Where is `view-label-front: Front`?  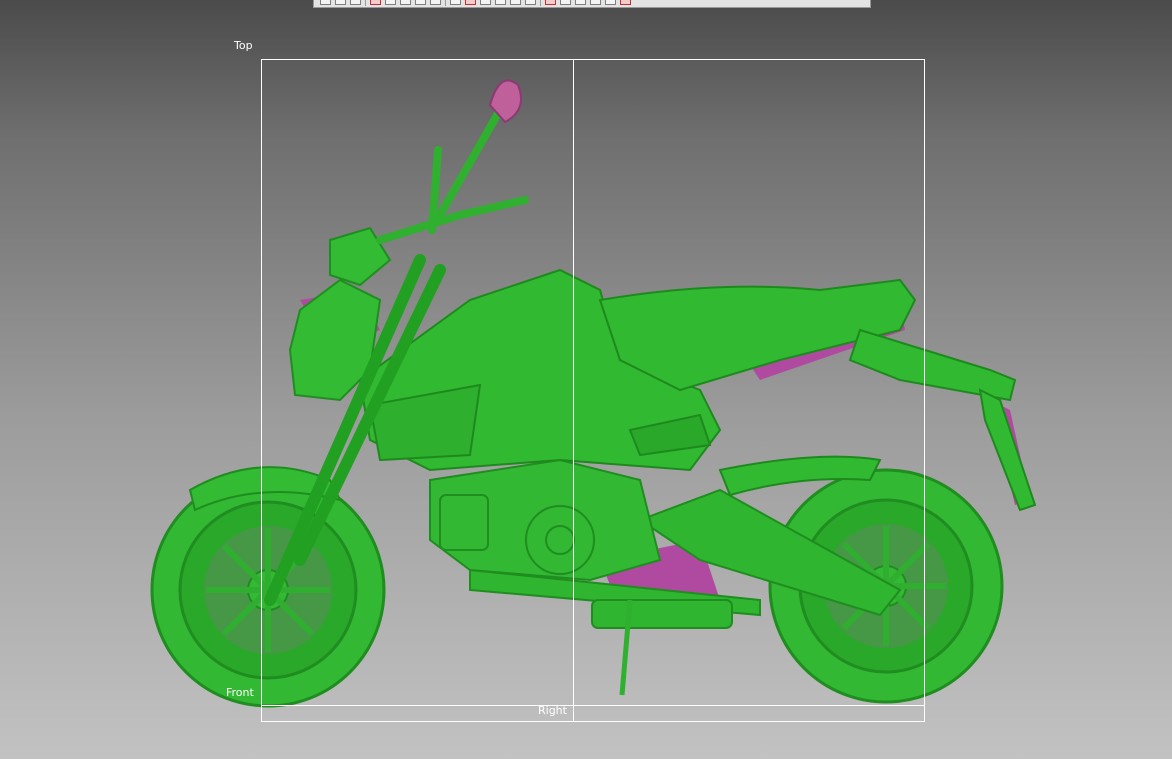 view-label-front: Front is located at coordinates (240, 692).